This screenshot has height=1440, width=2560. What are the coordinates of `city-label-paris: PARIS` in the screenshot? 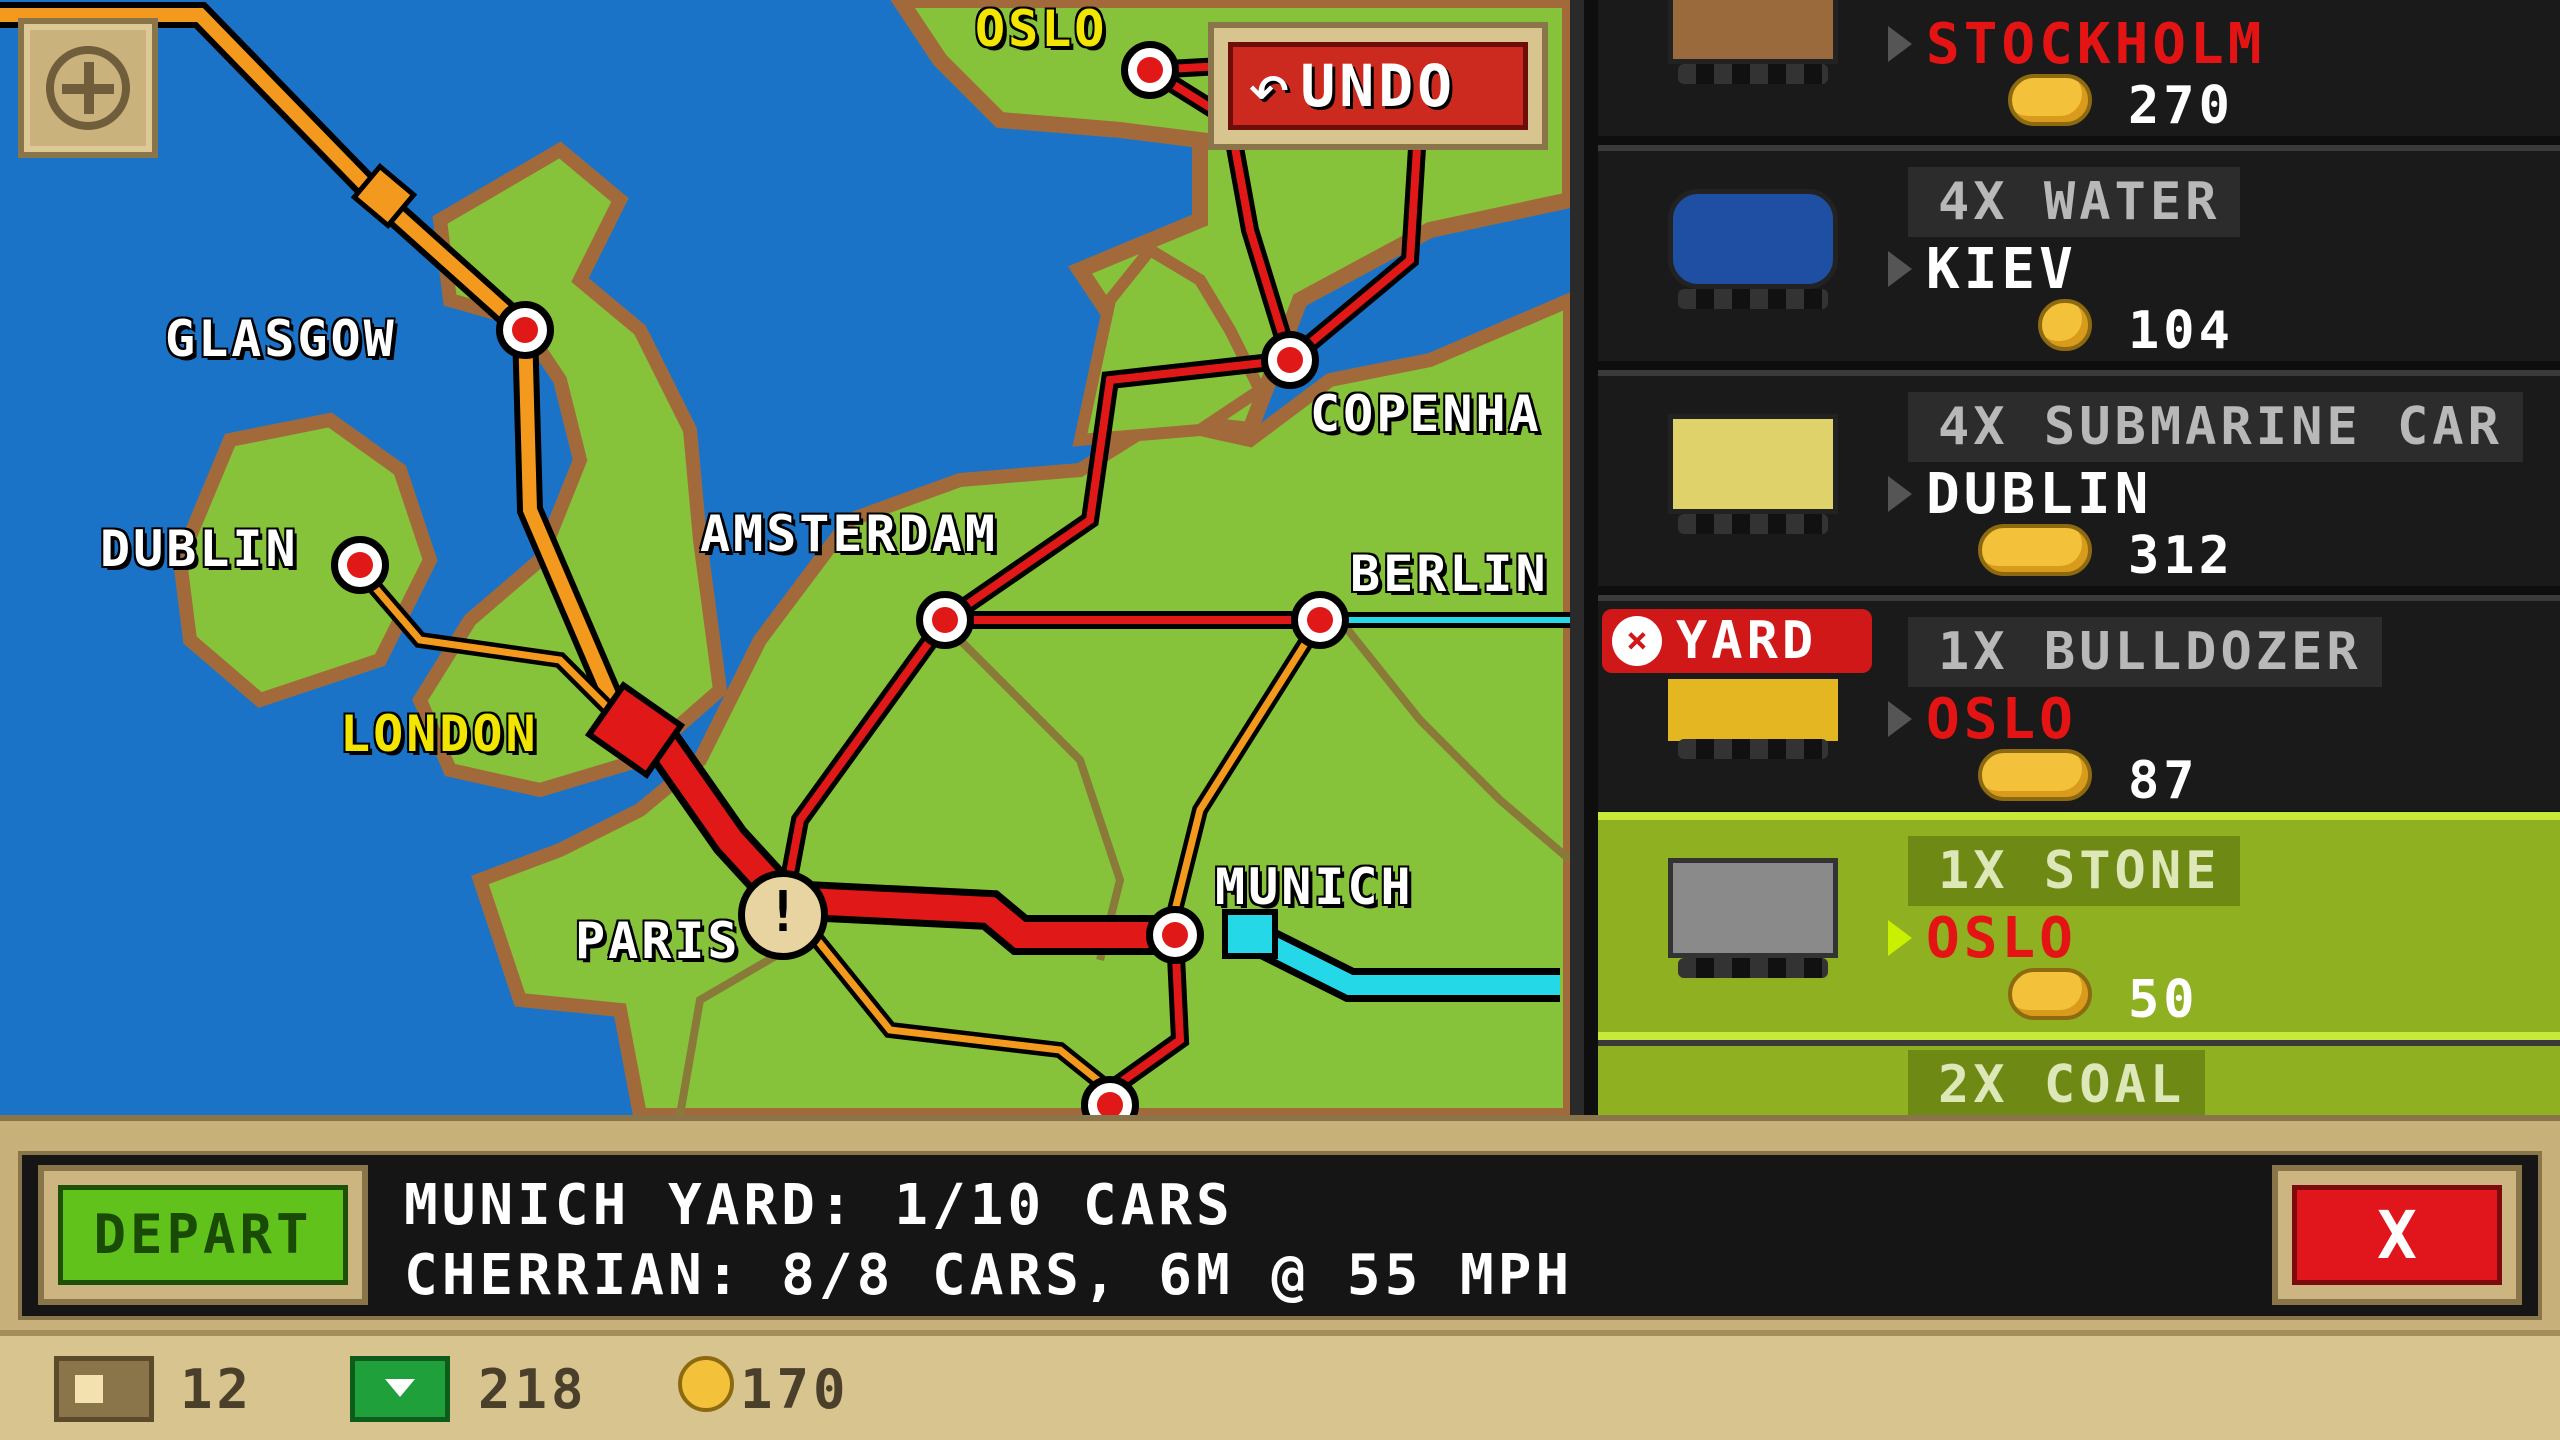 It's located at (658, 941).